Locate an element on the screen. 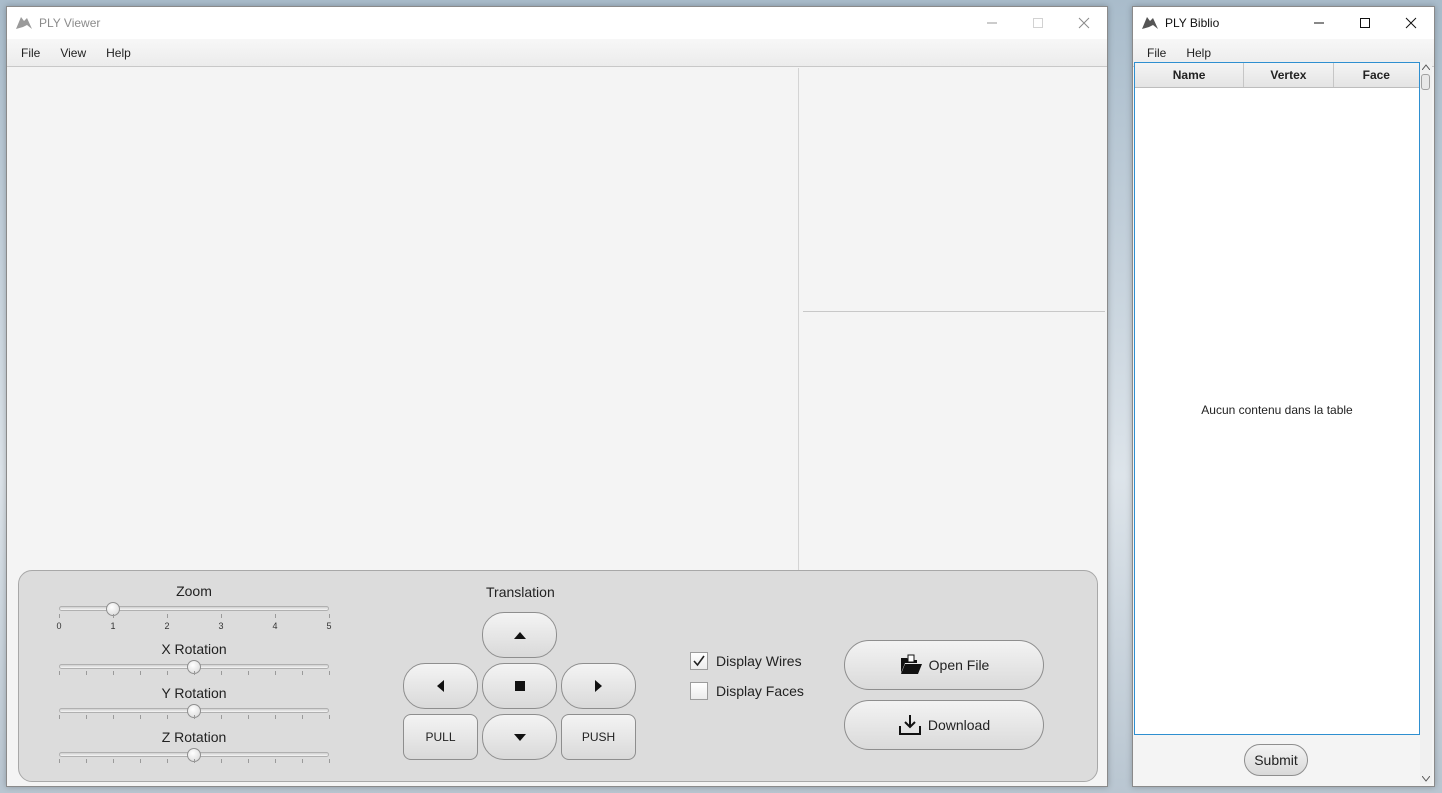 The image size is (1442, 793). side-view-top is located at coordinates (954, 190).